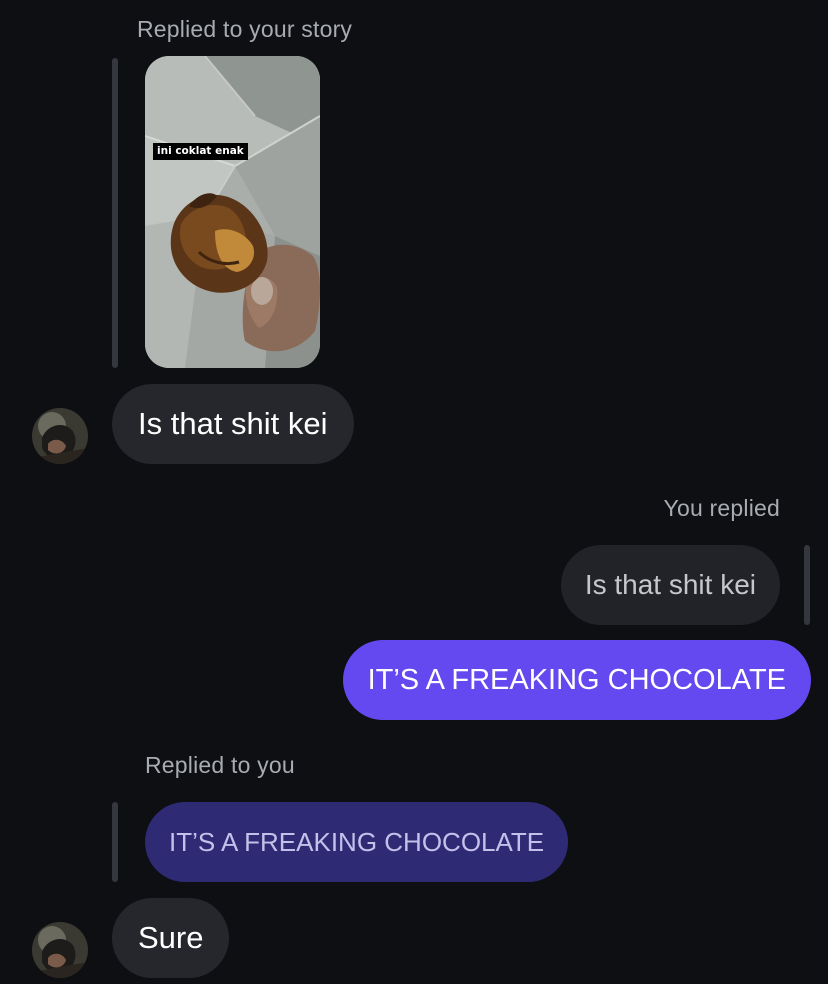 The height and width of the screenshot is (984, 828). I want to click on incoming-message: Is that shit kei, so click(233, 424).